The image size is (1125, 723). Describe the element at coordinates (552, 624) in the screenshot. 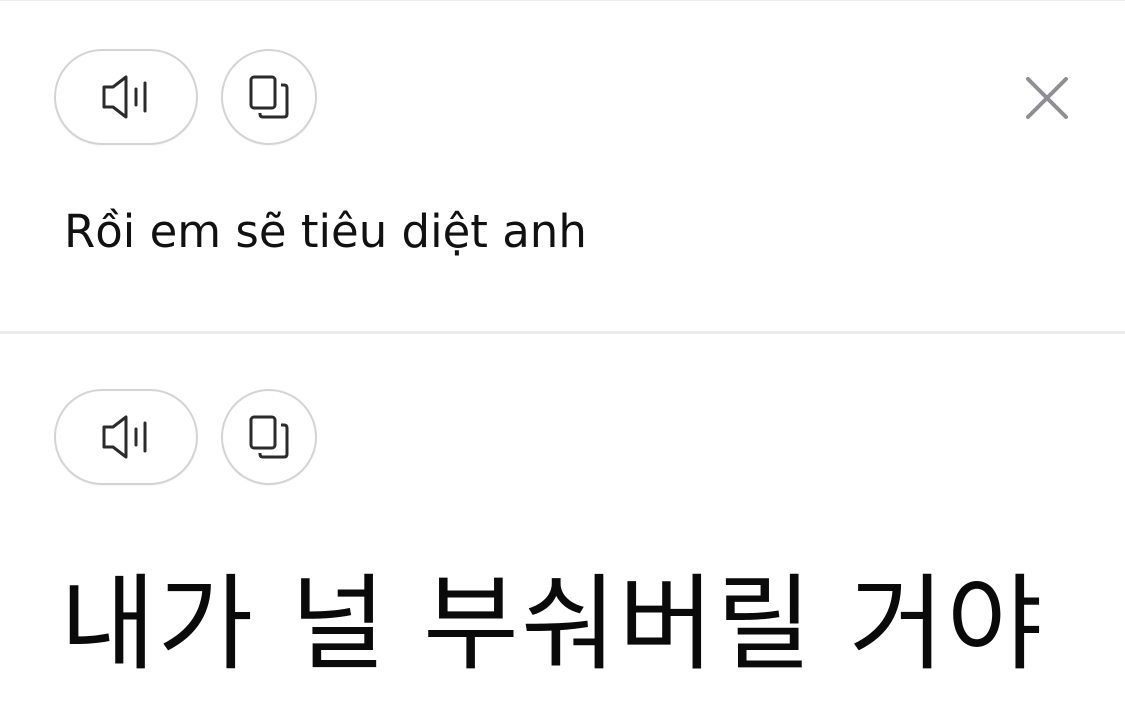

I see `translated-text: 내가 널 부숴버릴 거야` at that location.